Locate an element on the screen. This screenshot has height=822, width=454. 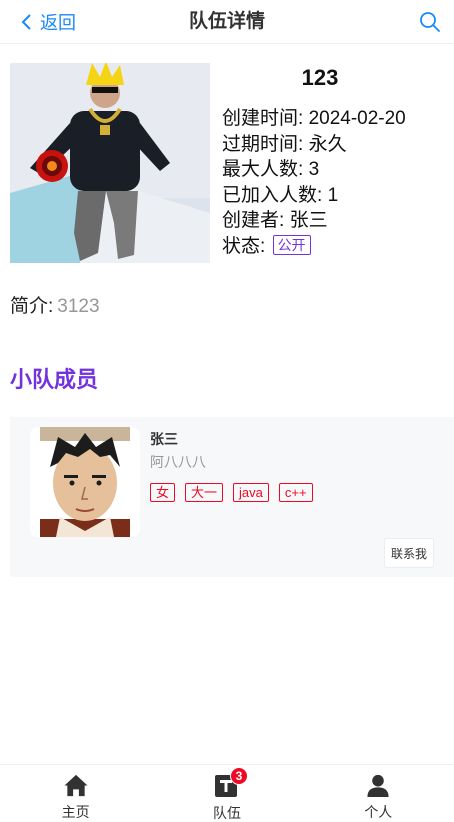
joined-num-label: 已加入人数: is located at coordinates (275, 195).